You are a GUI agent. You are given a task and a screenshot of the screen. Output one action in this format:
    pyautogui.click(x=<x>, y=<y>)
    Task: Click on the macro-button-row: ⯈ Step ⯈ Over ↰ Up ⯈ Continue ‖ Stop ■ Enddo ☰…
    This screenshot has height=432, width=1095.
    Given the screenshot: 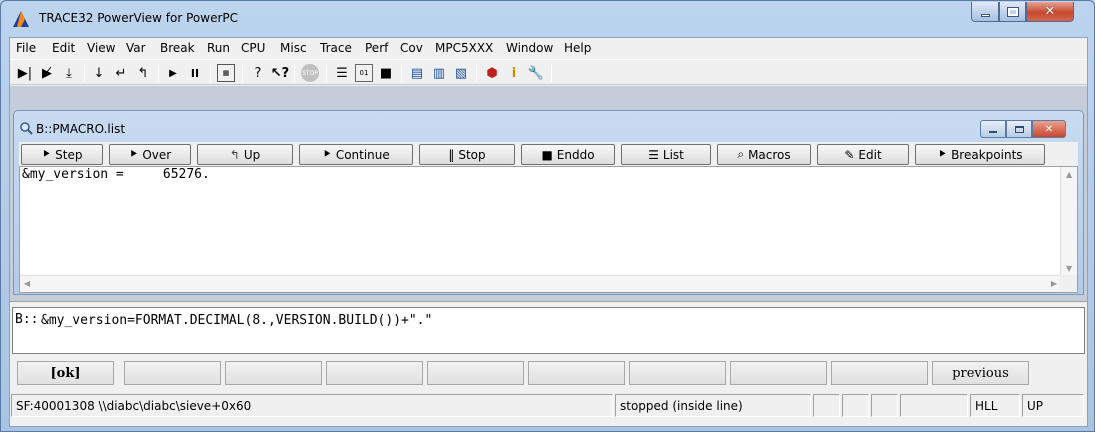 What is the action you would take?
    pyautogui.click(x=548, y=154)
    